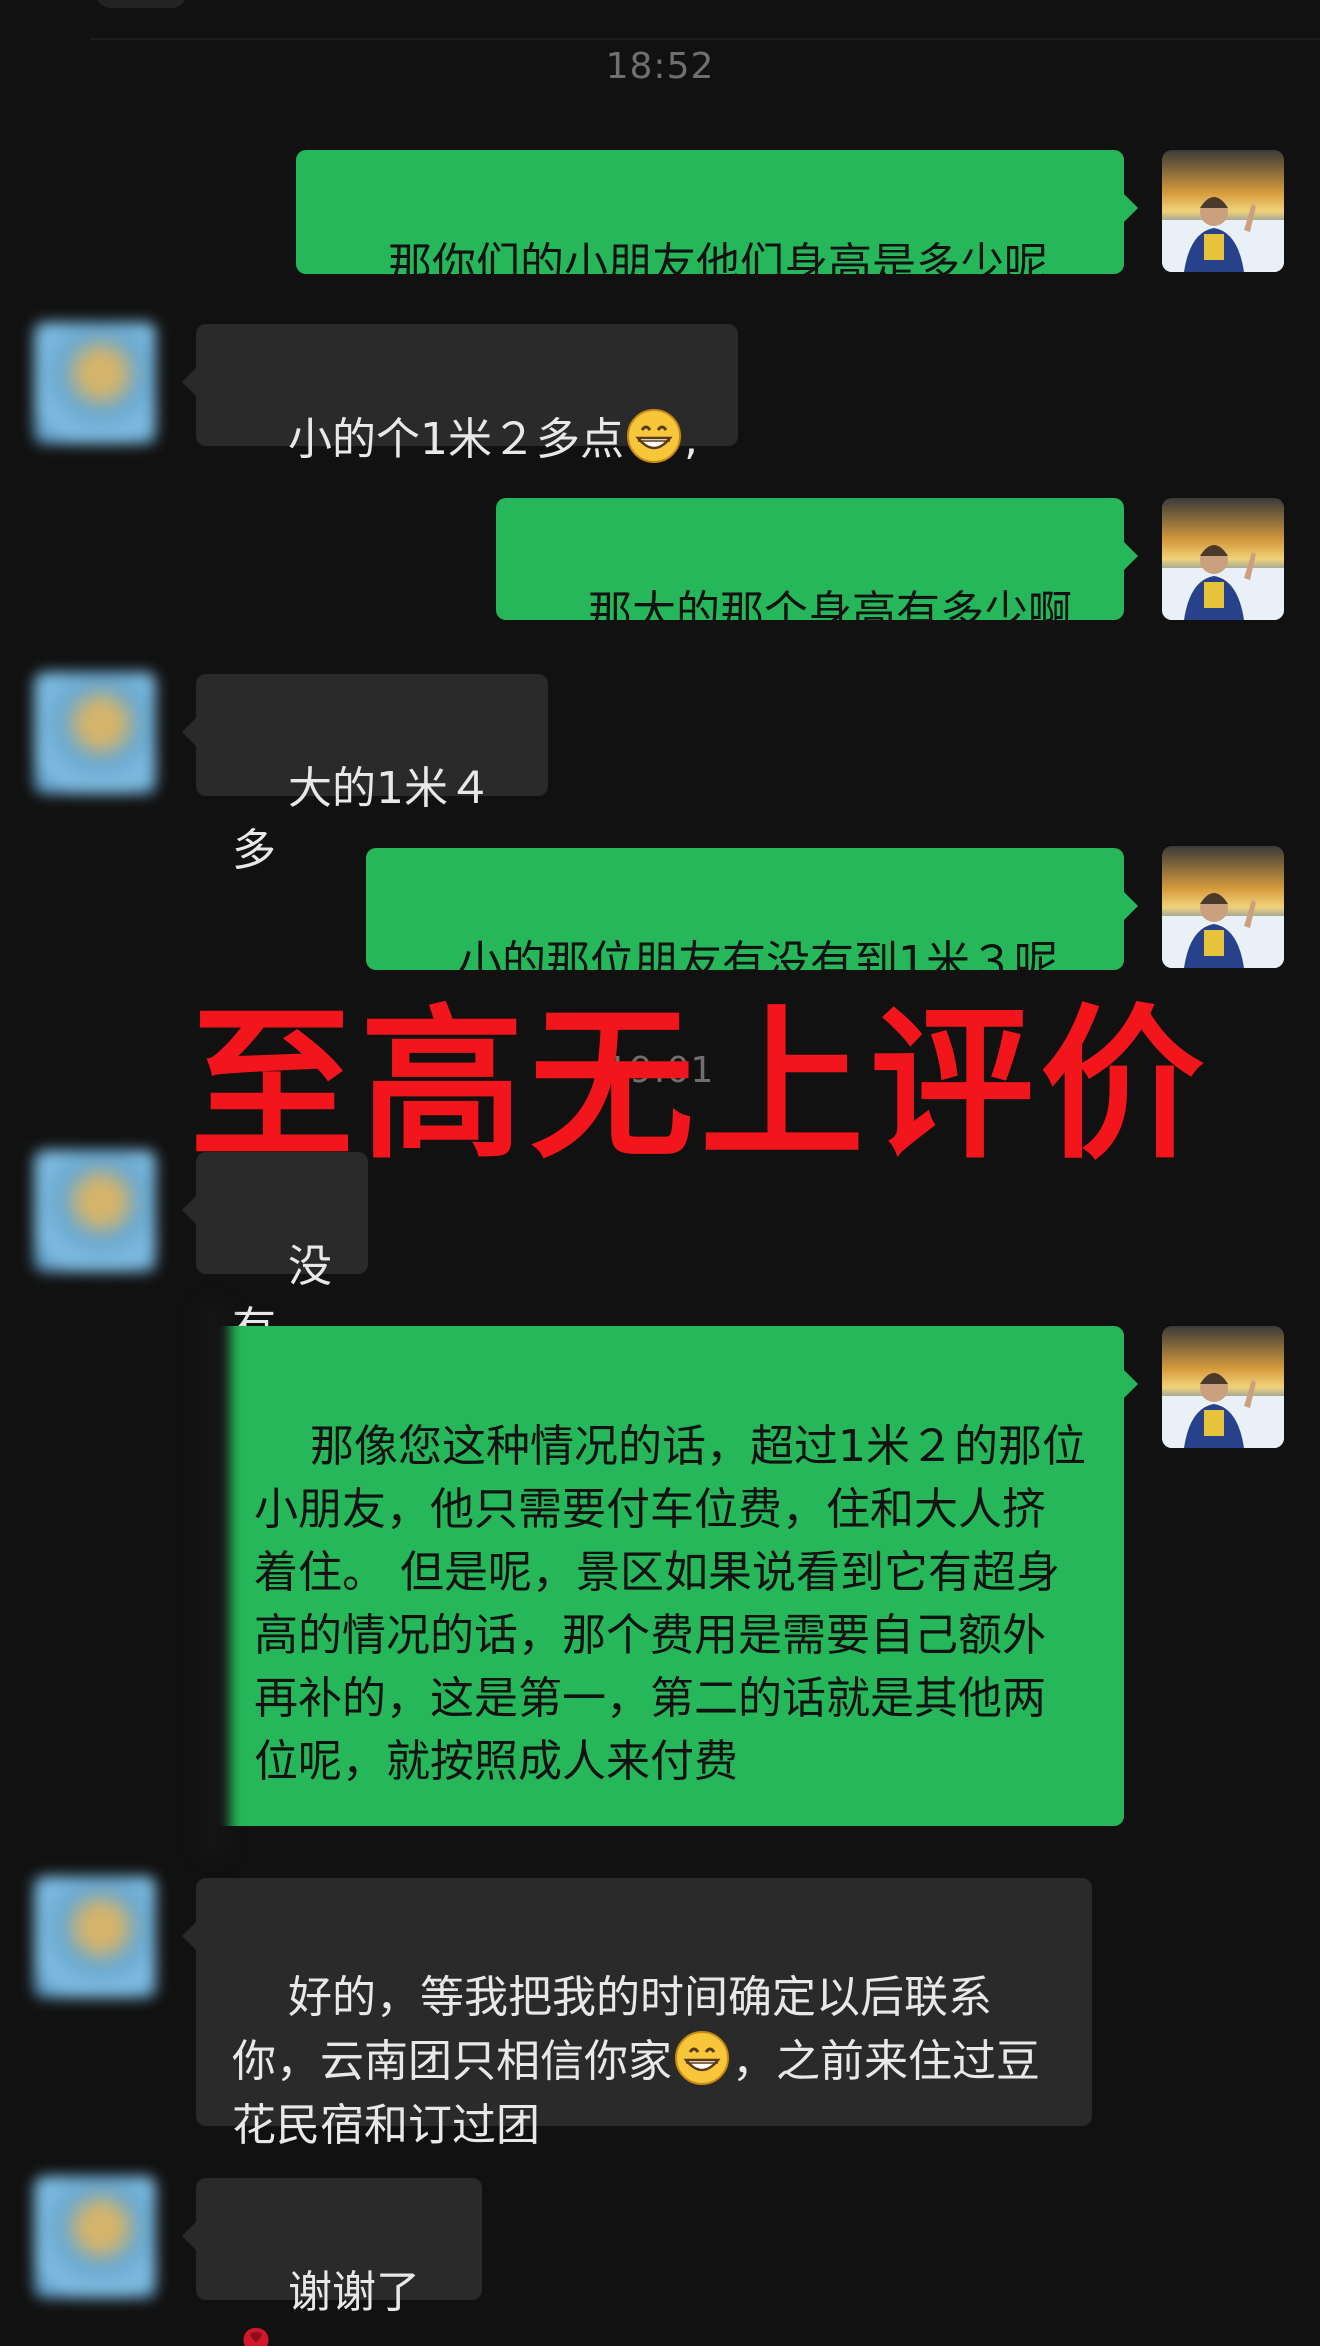  I want to click on message-text: 小的个1米２多点, so click(455, 439).